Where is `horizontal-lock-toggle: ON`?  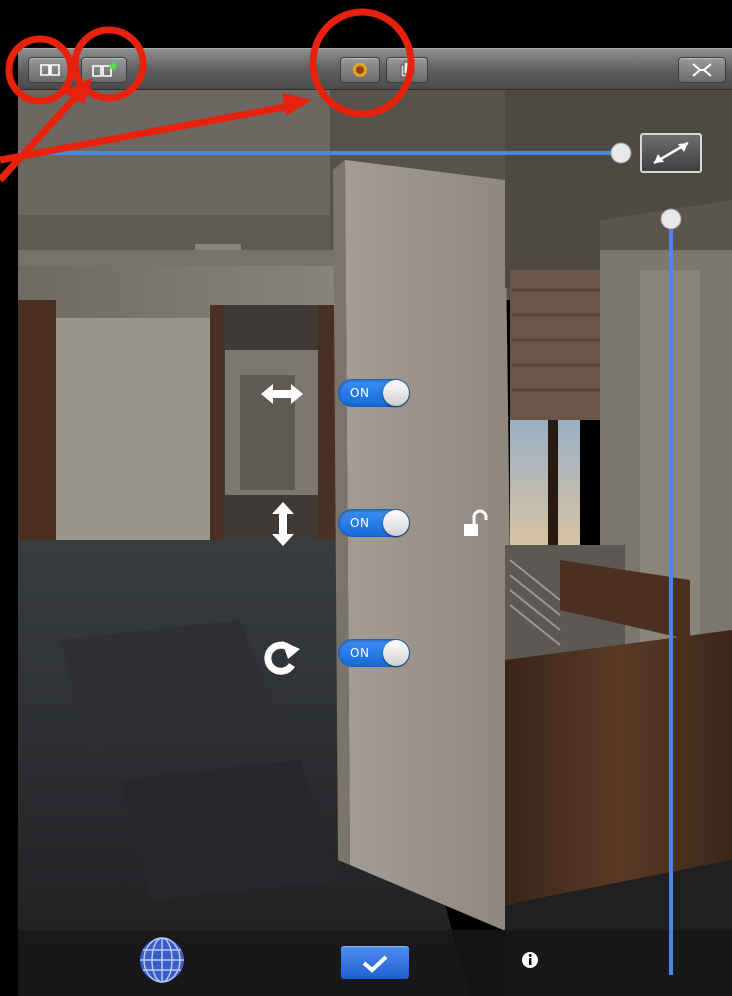 horizontal-lock-toggle: ON is located at coordinates (374, 393).